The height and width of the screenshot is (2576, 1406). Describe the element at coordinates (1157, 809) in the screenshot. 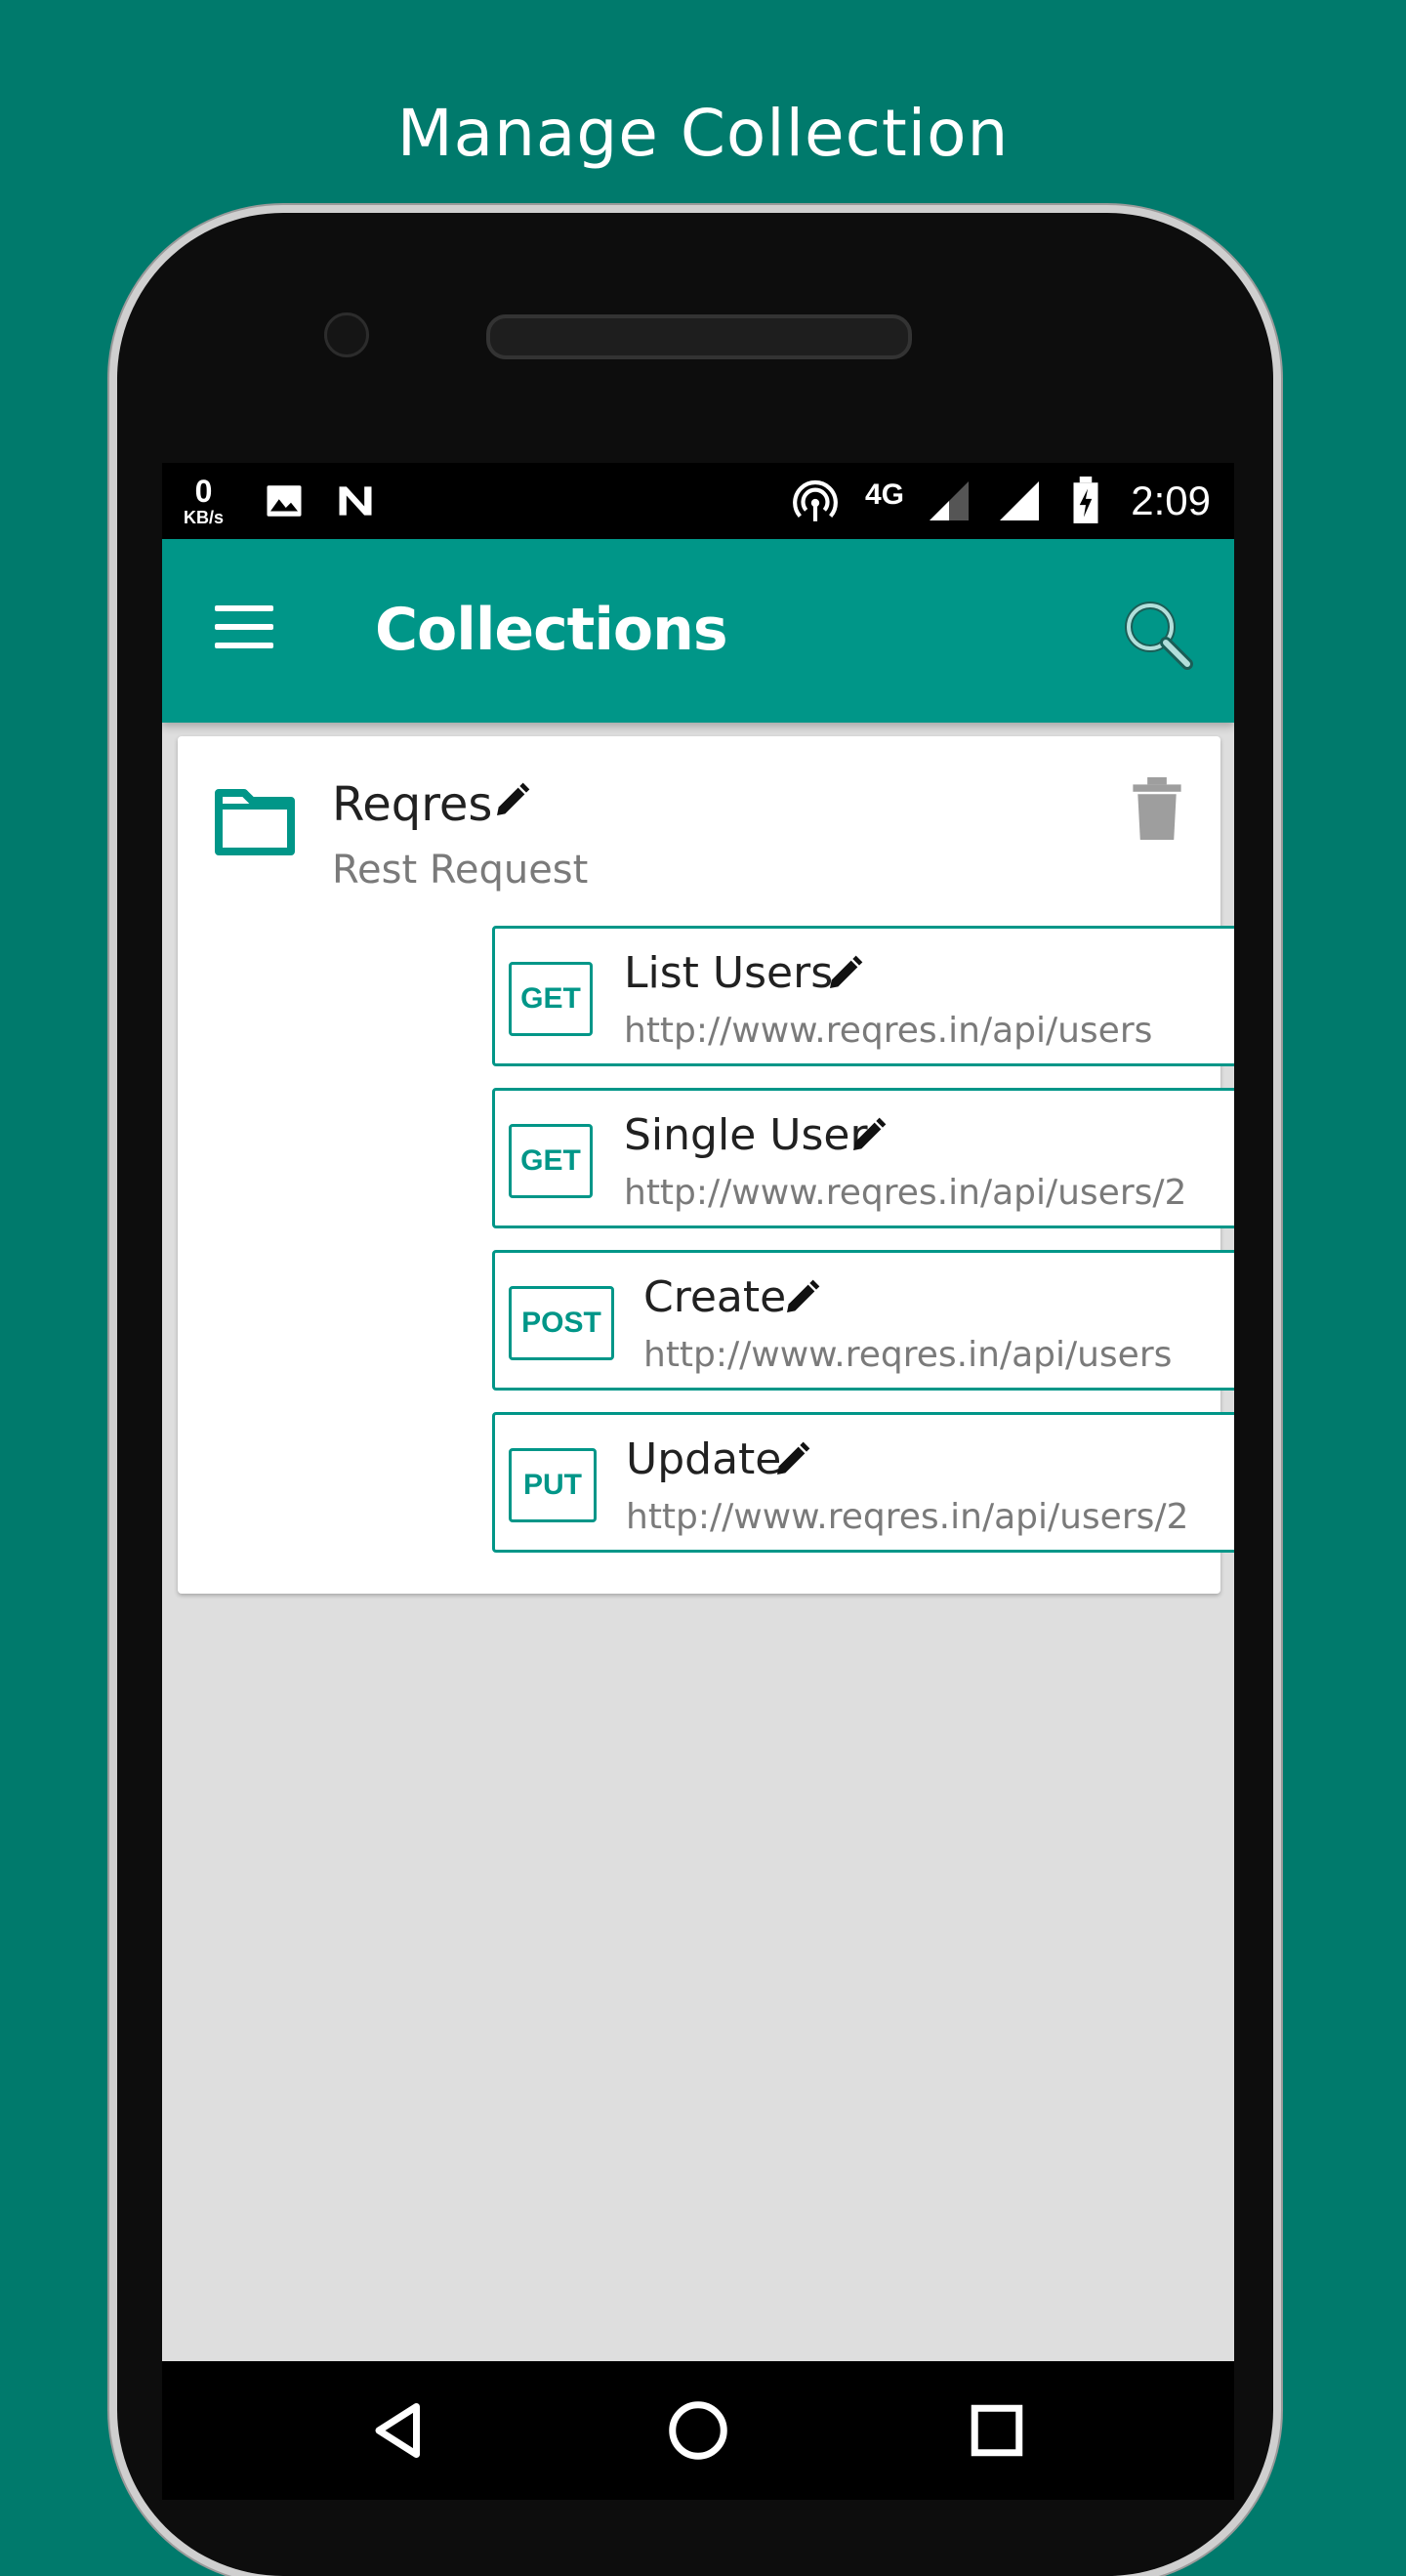

I see `delete-icon` at that location.